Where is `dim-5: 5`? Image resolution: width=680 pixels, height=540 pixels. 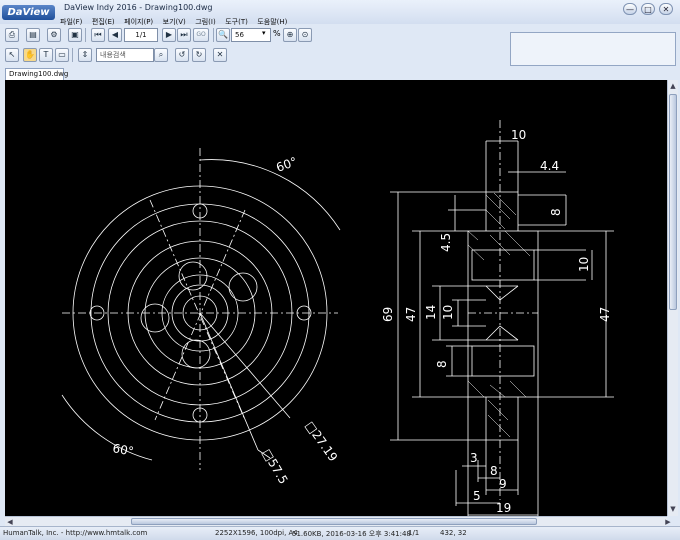
dim-5: 5 is located at coordinates (477, 496).